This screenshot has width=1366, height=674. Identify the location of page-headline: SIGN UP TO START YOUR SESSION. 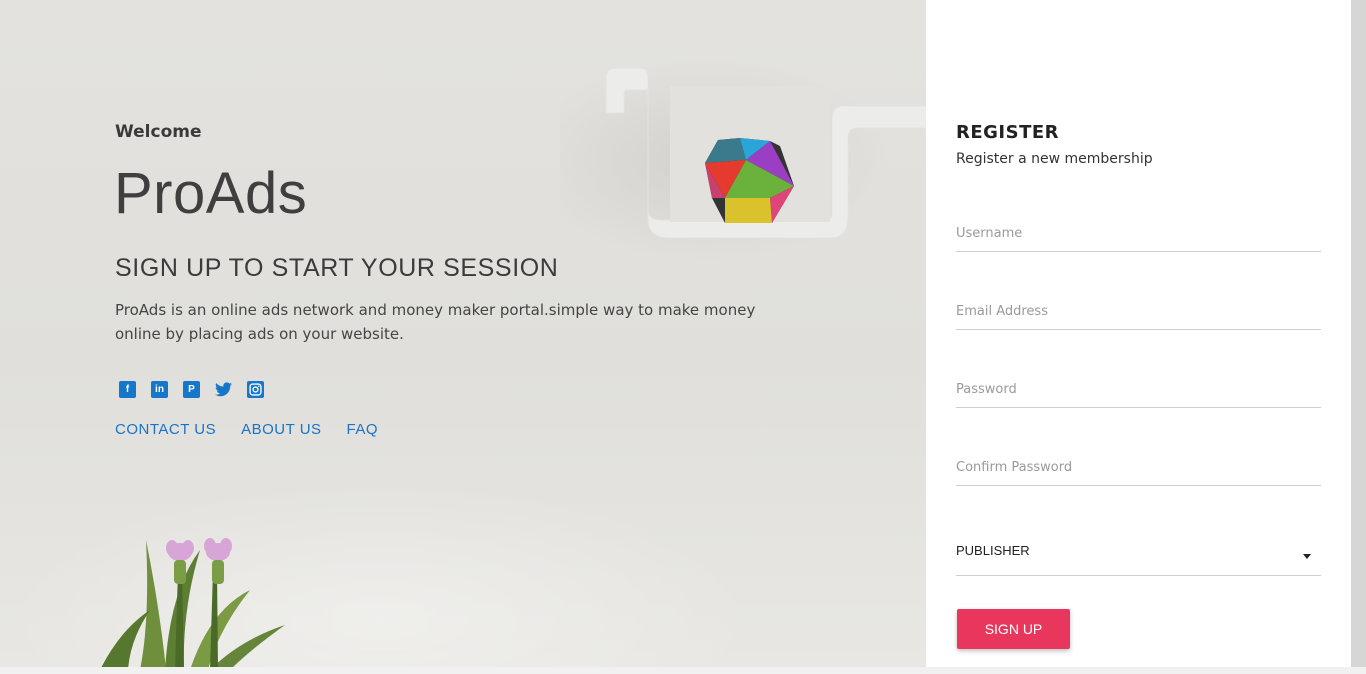
(337, 268).